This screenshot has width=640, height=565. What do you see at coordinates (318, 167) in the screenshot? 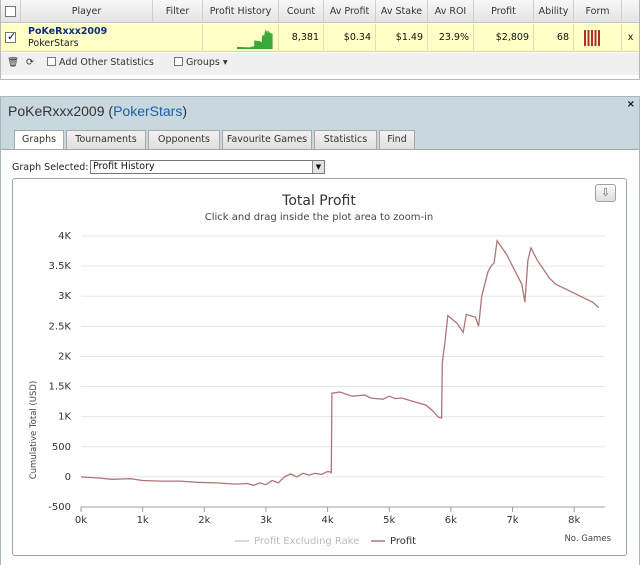
I see `dropdown-arrow-icon: ▼` at bounding box center [318, 167].